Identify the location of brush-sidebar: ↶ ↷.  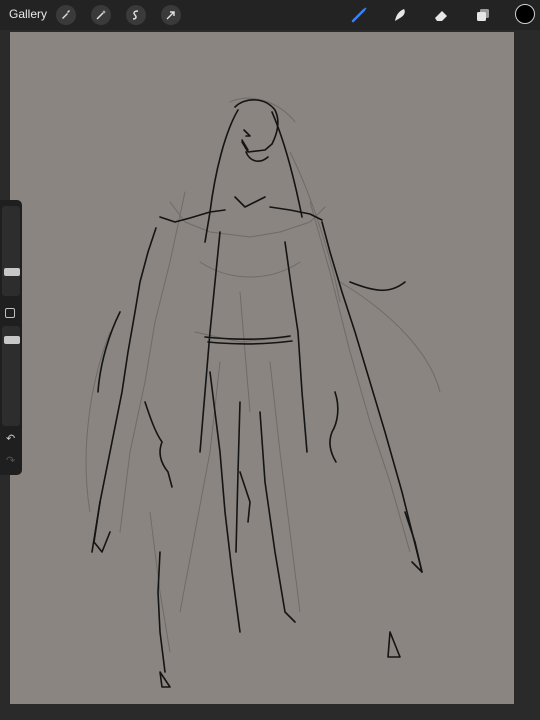
(11, 337).